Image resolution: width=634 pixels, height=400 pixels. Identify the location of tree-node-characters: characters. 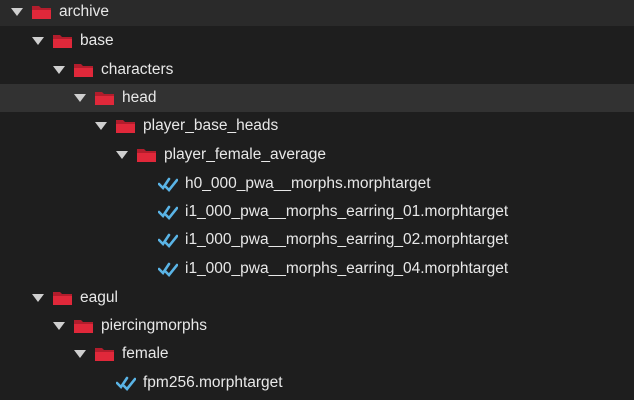
(317, 70).